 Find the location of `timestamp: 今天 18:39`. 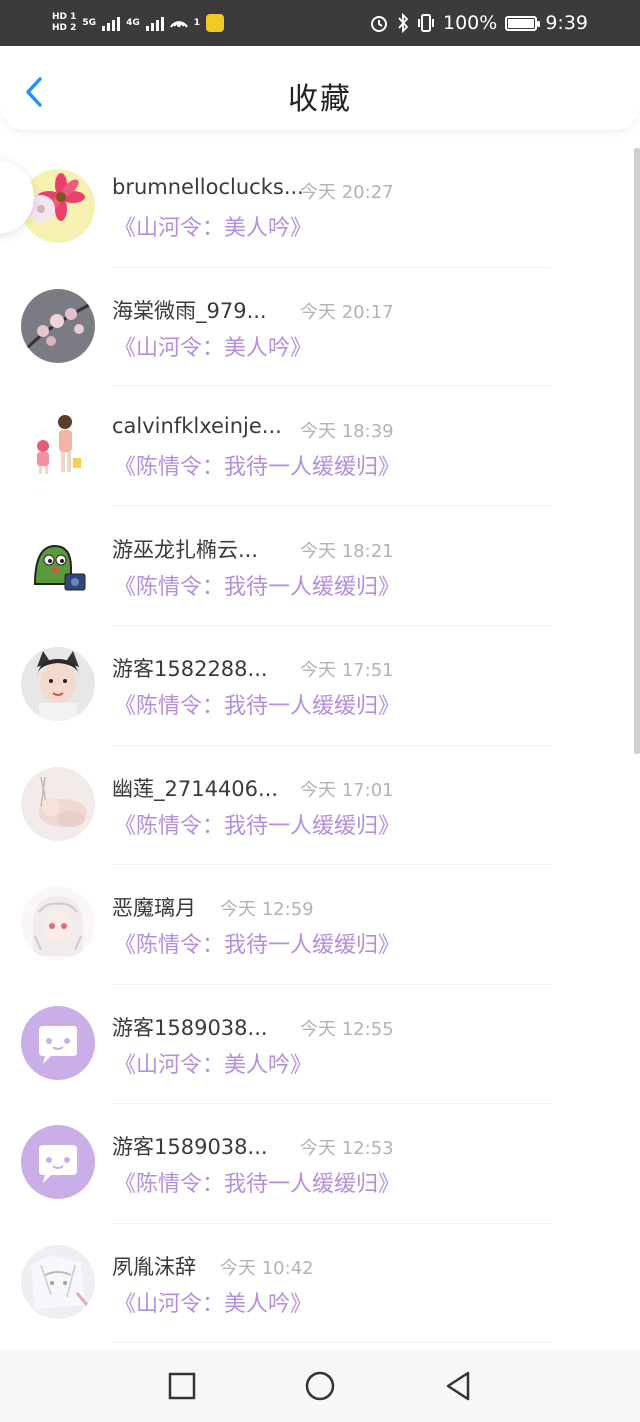

timestamp: 今天 18:39 is located at coordinates (347, 431).